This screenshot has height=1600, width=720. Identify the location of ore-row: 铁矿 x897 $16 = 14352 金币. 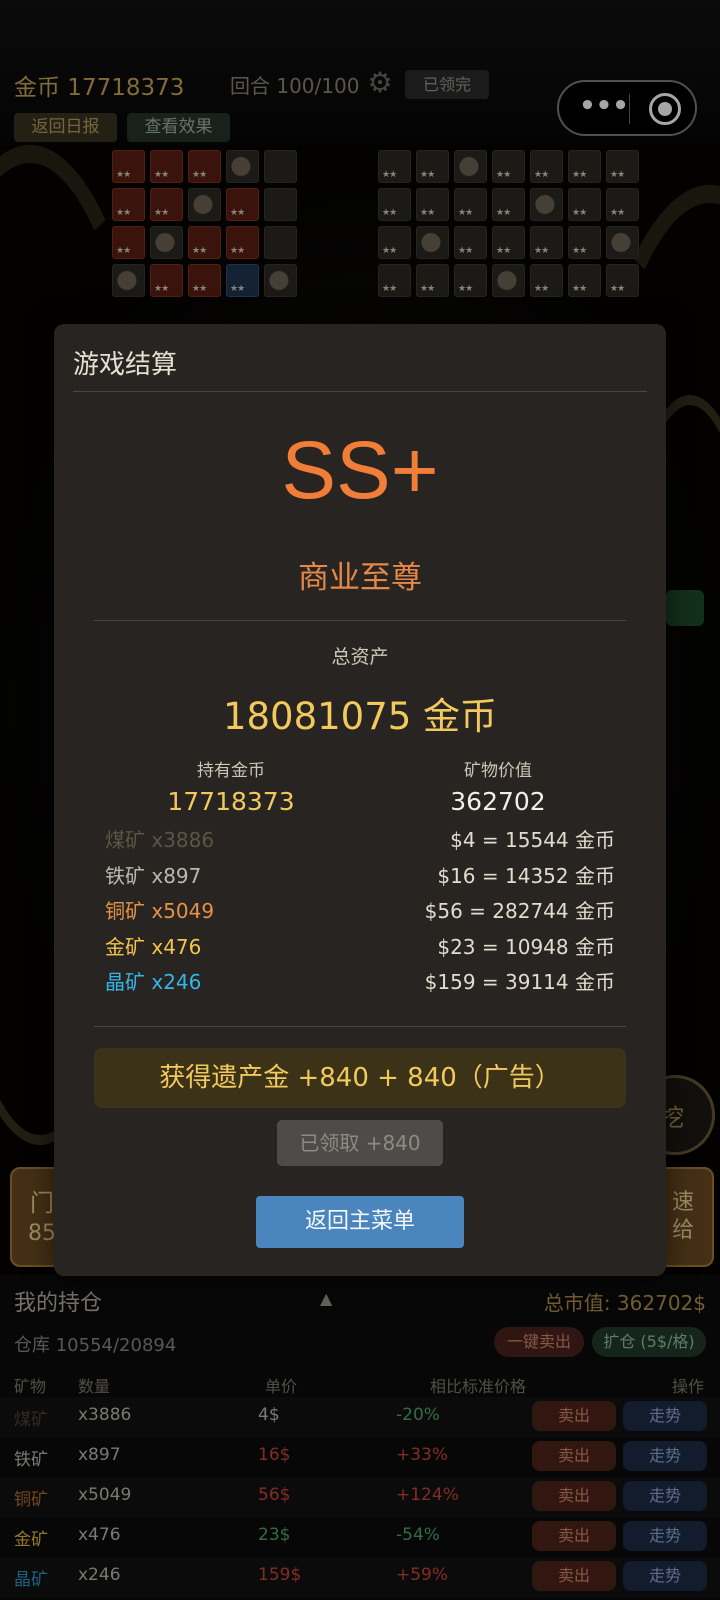
(360, 876).